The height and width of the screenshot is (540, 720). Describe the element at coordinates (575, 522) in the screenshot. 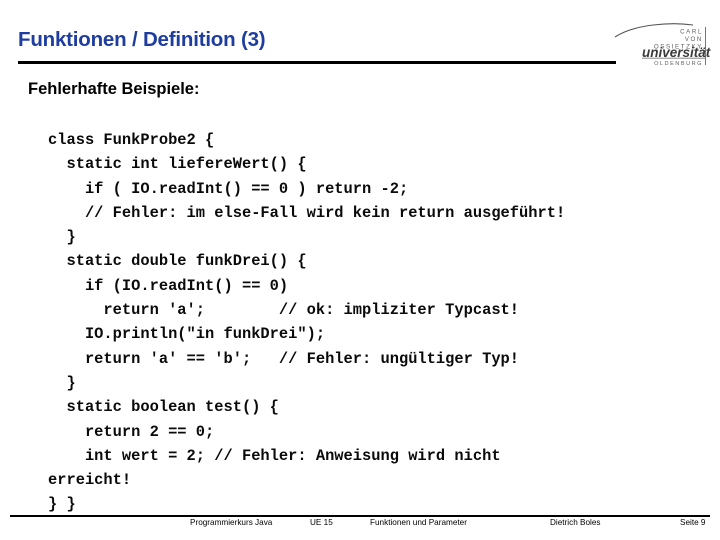

I see `footer-author: Dietrich Boles` at that location.